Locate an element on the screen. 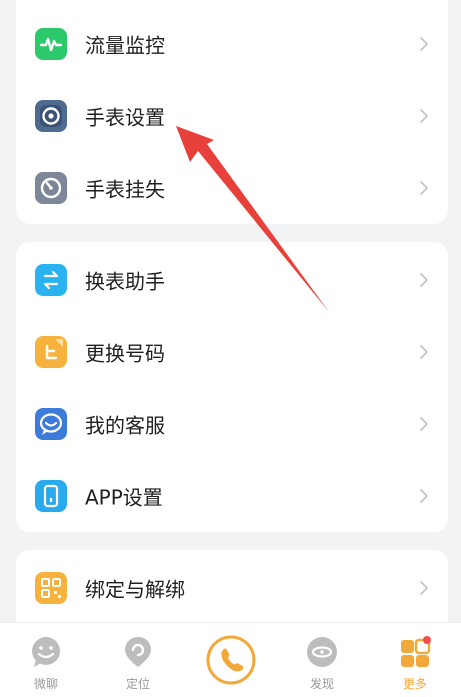  menu-item-label: 我的客服 is located at coordinates (125, 425).